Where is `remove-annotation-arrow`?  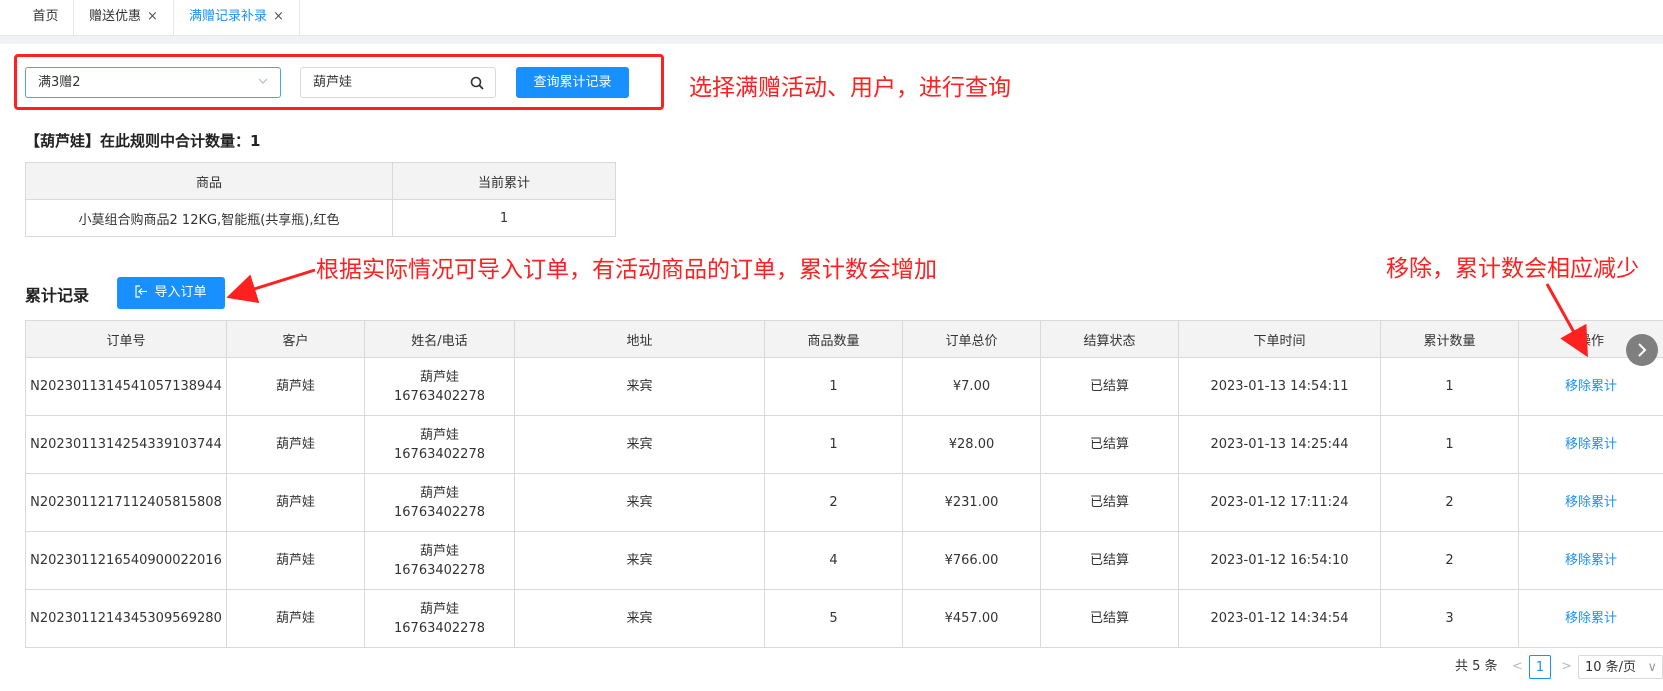 remove-annotation-arrow is located at coordinates (1566, 320).